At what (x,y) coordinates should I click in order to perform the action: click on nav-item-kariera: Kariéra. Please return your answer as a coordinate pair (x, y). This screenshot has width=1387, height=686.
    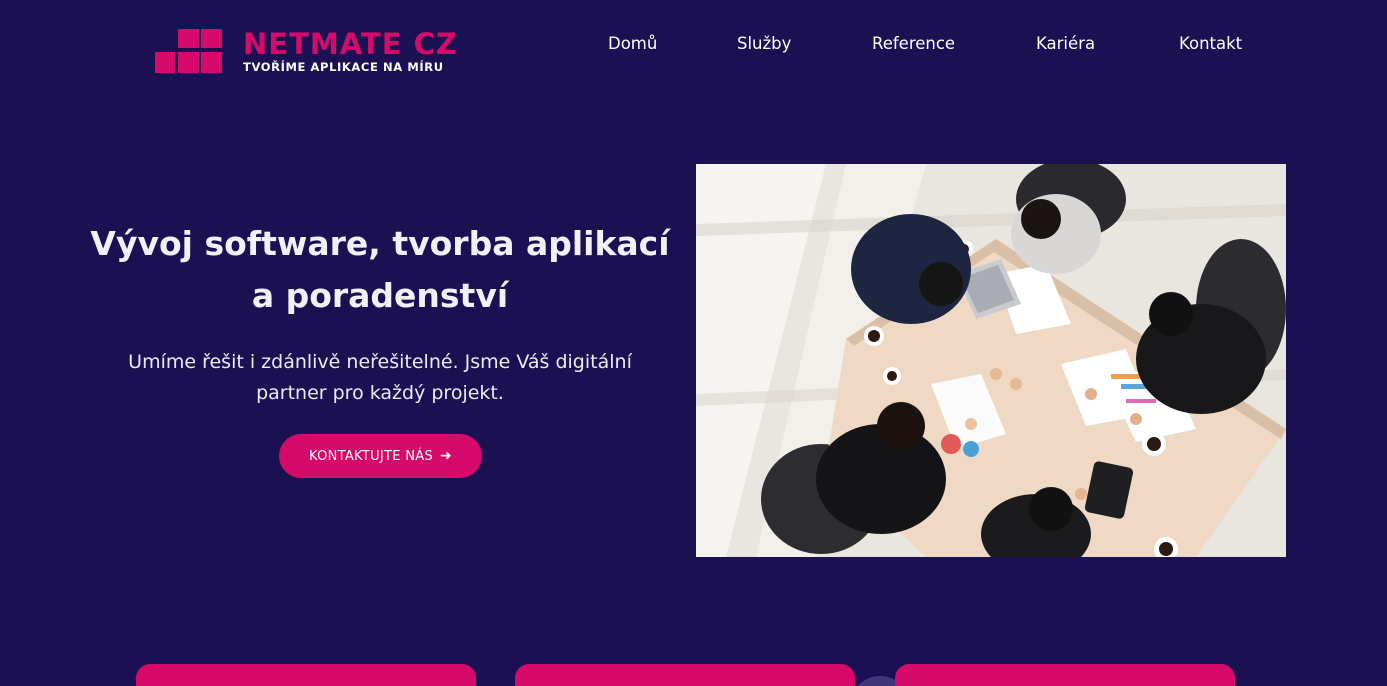
    Looking at the image, I should click on (1065, 44).